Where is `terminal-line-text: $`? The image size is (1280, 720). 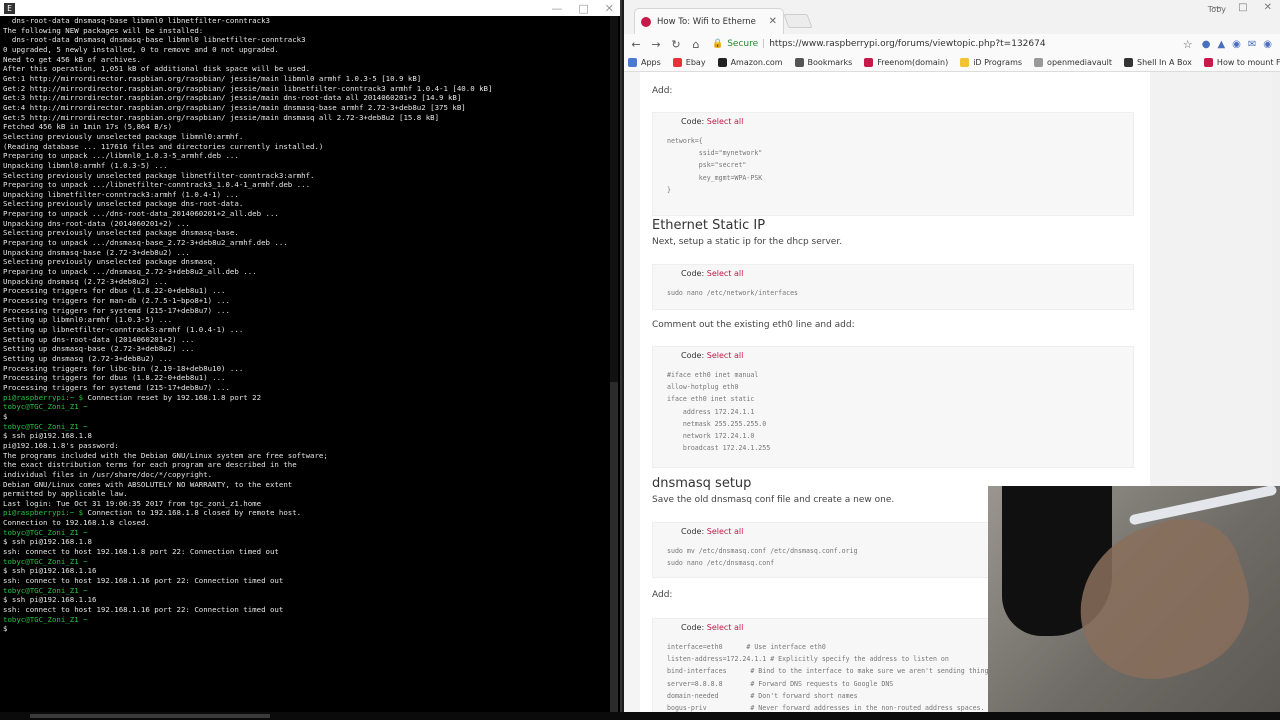 terminal-line-text: $ is located at coordinates (5, 629).